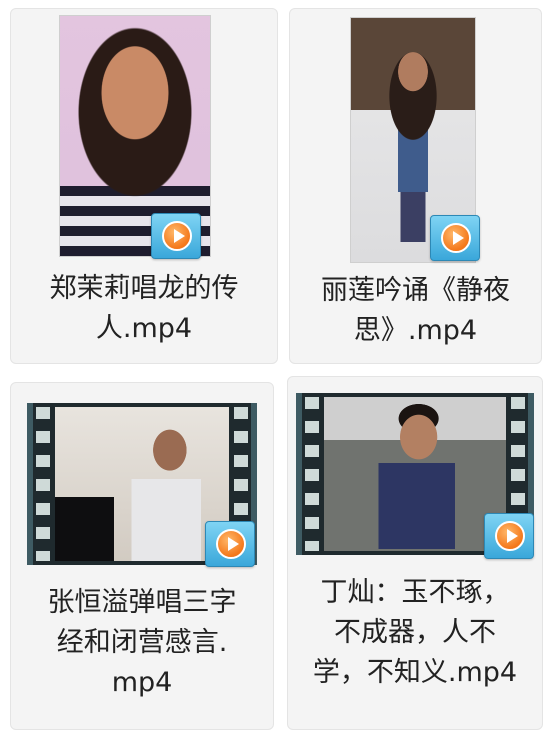 Image resolution: width=550 pixels, height=736 pixels. What do you see at coordinates (144, 309) in the screenshot?
I see `file-name-label: 郑茉莉唱龙的传 人.mp4` at bounding box center [144, 309].